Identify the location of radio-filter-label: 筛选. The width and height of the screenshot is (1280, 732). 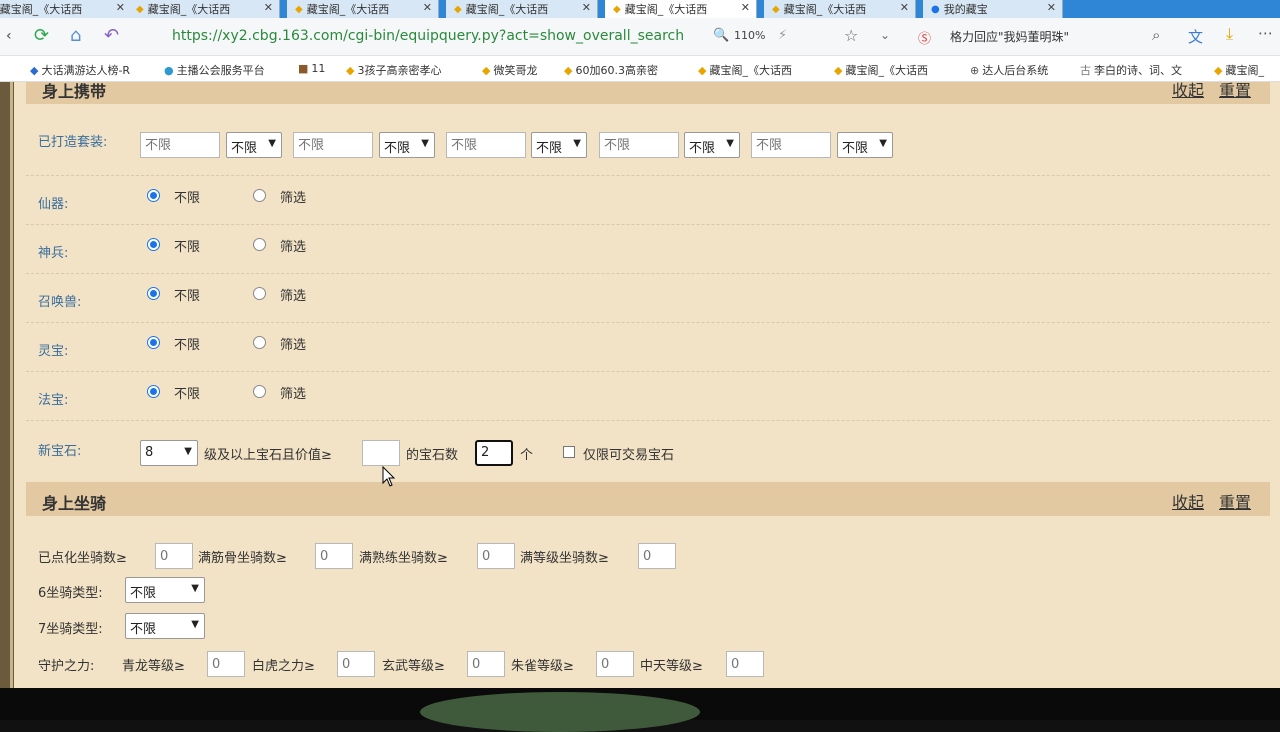
(293, 394).